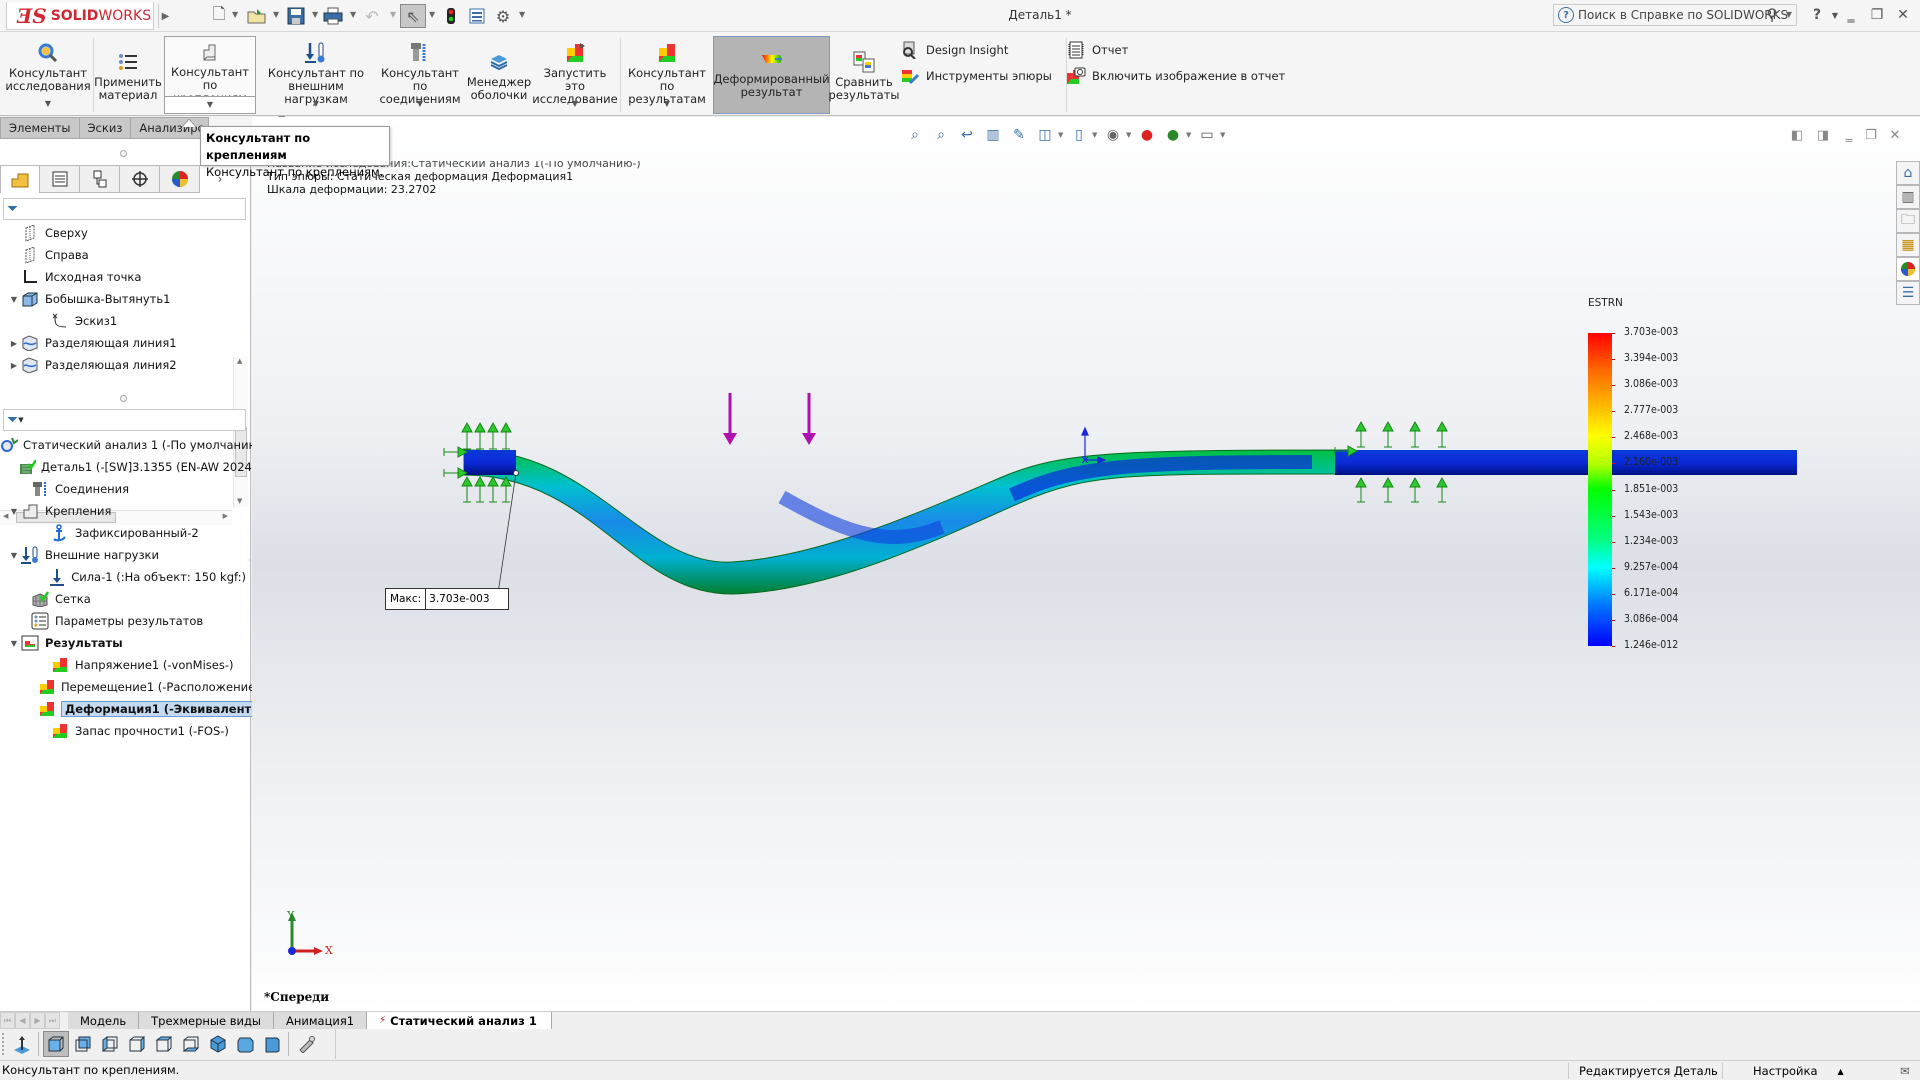 The height and width of the screenshot is (1080, 1920). What do you see at coordinates (127, 687) in the screenshot?
I see `tree-item: Перемещение1 (-Расположение` at bounding box center [127, 687].